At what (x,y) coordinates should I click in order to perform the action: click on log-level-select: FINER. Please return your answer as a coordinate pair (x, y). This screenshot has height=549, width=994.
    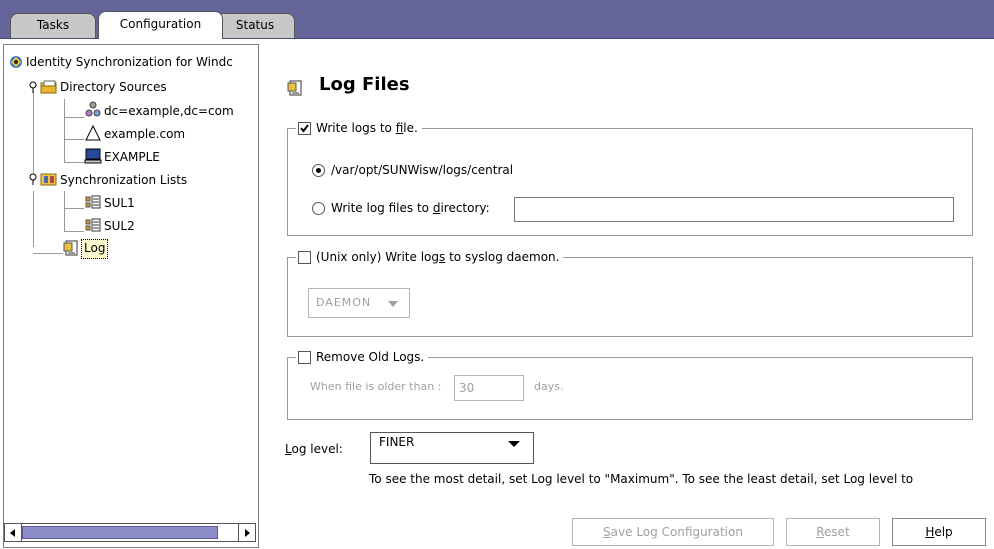
    Looking at the image, I should click on (452, 448).